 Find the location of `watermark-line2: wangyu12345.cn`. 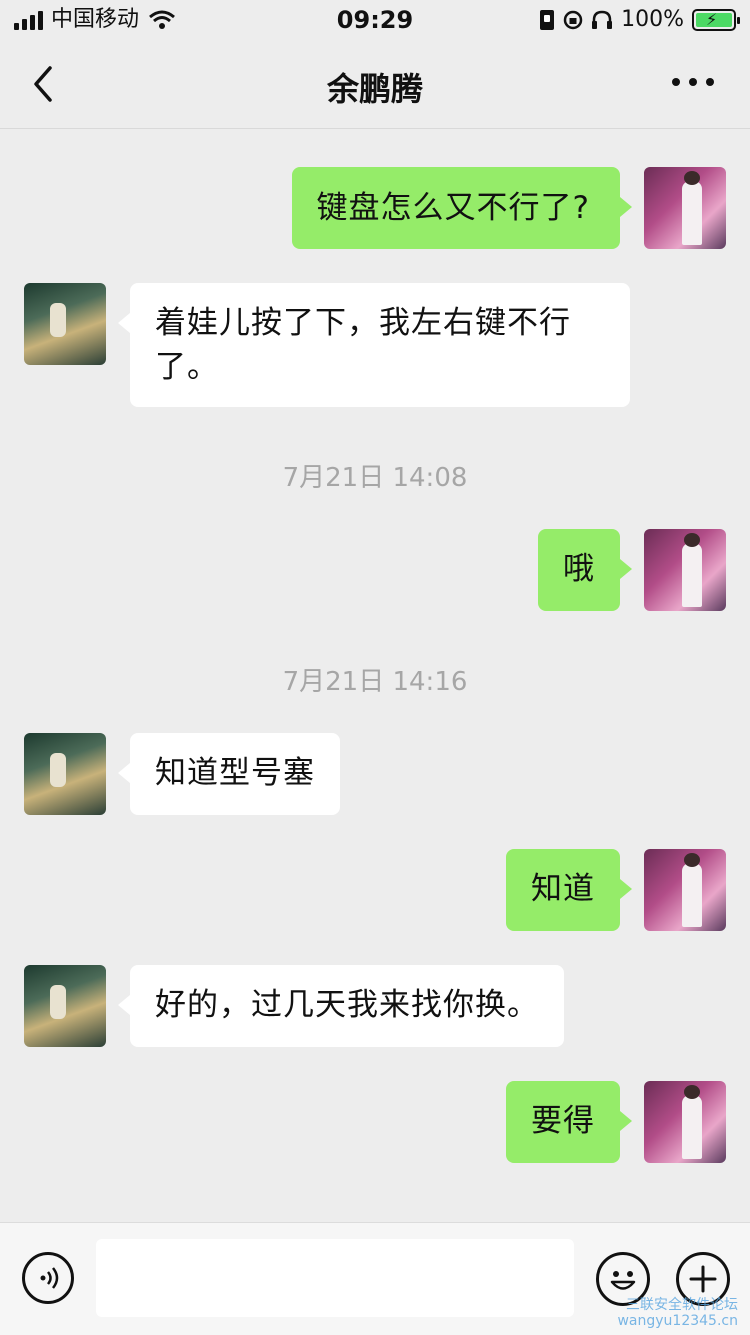

watermark-line2: wangyu12345.cn is located at coordinates (677, 1321).